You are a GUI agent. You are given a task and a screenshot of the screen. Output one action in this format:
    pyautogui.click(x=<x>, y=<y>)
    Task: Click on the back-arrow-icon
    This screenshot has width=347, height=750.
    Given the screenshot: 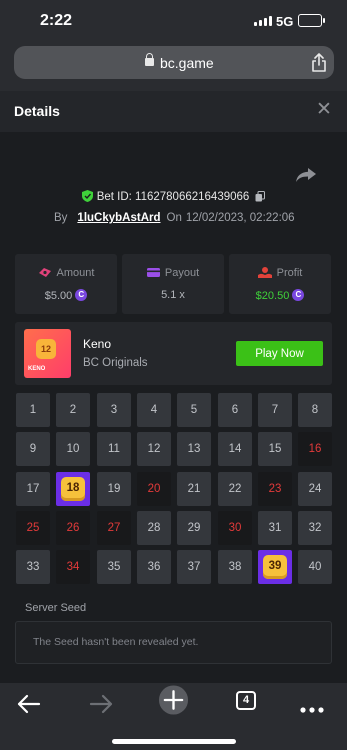 What is the action you would take?
    pyautogui.click(x=29, y=704)
    